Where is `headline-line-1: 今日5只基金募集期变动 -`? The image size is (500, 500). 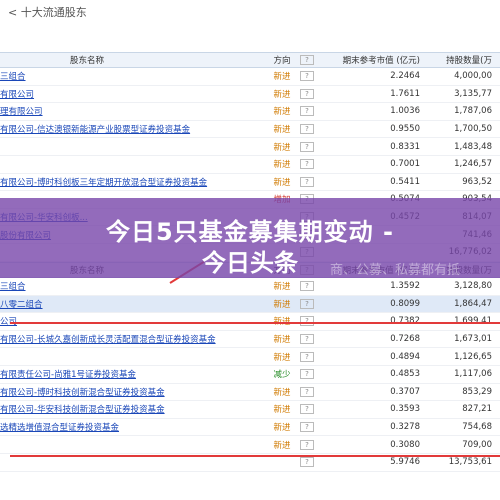
headline-line-1: 今日5只基金募集期变动 - is located at coordinates (250, 229).